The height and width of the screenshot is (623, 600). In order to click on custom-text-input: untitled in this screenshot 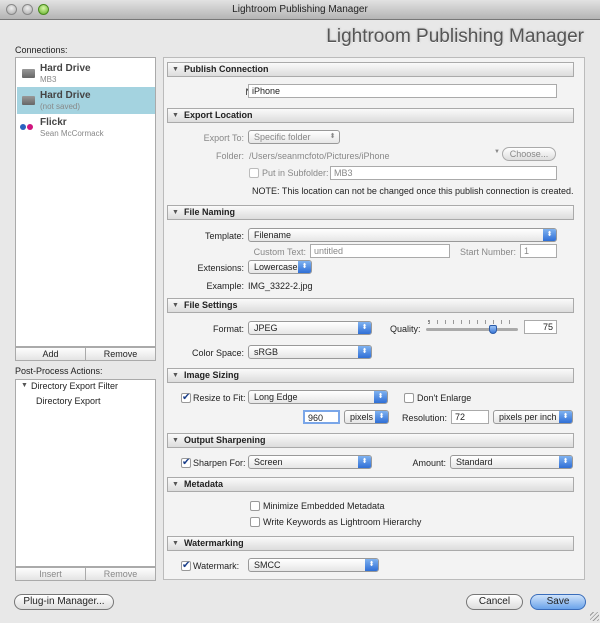, I will do `click(380, 251)`.